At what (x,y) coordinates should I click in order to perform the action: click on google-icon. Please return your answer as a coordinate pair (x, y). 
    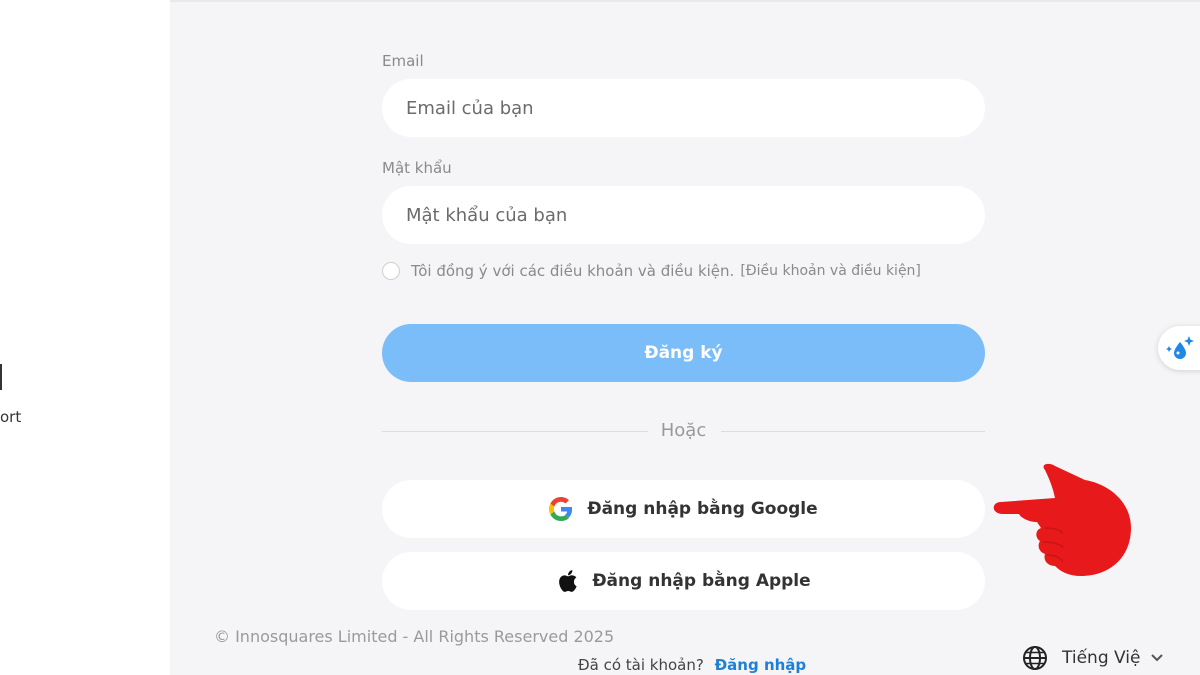
    Looking at the image, I should click on (561, 509).